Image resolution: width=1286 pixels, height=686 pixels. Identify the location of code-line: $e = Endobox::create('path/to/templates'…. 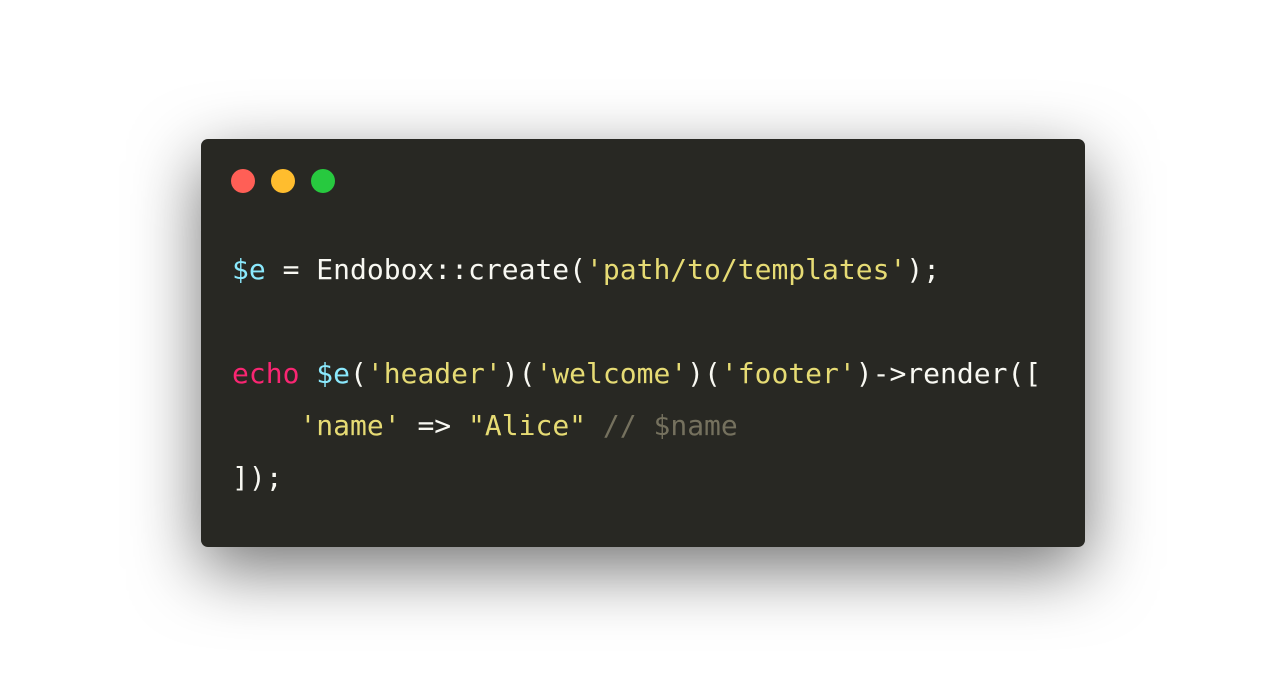
(636, 270).